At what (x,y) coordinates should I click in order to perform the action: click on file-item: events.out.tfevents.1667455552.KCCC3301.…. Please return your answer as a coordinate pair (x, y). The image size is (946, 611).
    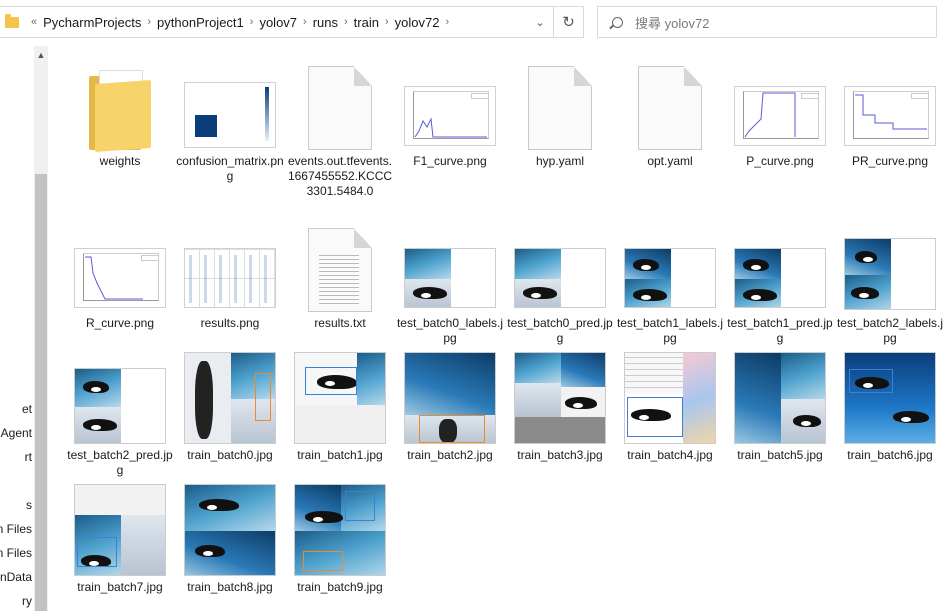
    Looking at the image, I should click on (340, 126).